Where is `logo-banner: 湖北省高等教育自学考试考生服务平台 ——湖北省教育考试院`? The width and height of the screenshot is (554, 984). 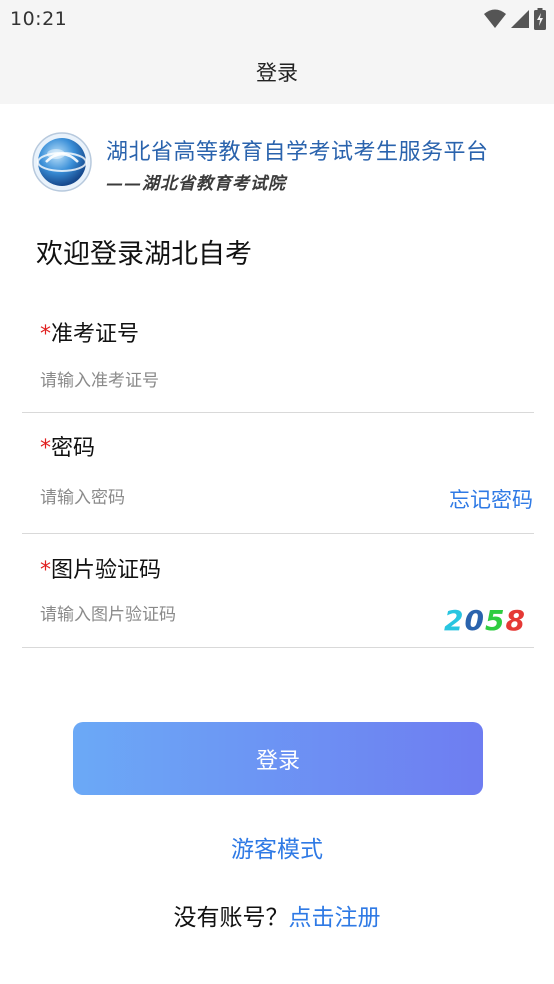
logo-banner: 湖北省高等教育自学考试考生服务平台 ——湖北省教育考试院 is located at coordinates (277, 163).